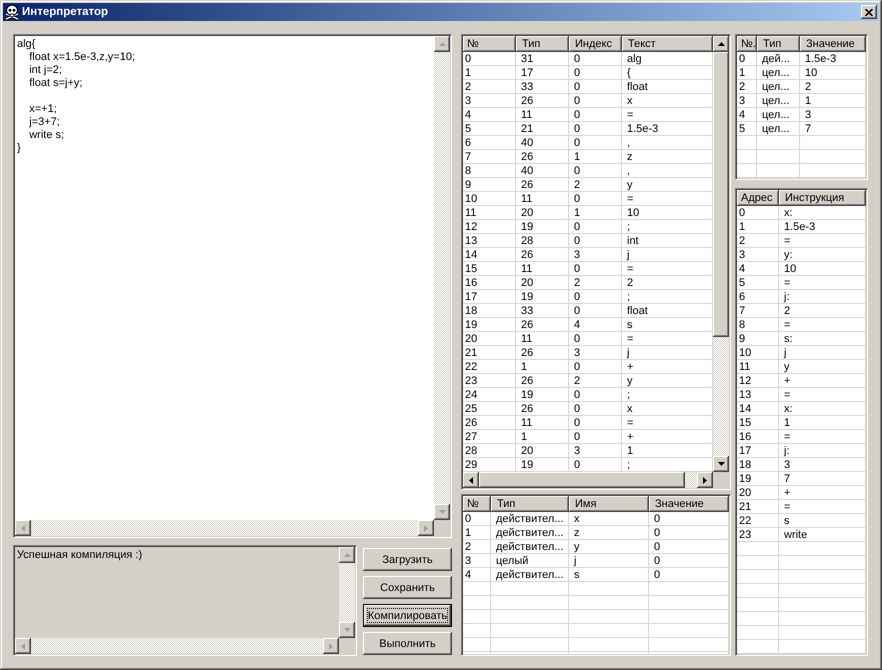  What do you see at coordinates (407, 587) in the screenshot?
I see `save-button: Сохранить` at bounding box center [407, 587].